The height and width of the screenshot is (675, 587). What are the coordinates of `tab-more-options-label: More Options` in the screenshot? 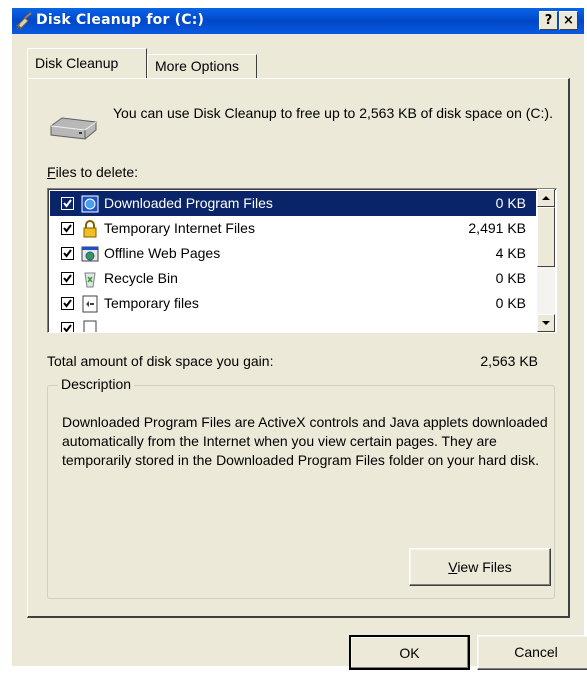 It's located at (197, 66).